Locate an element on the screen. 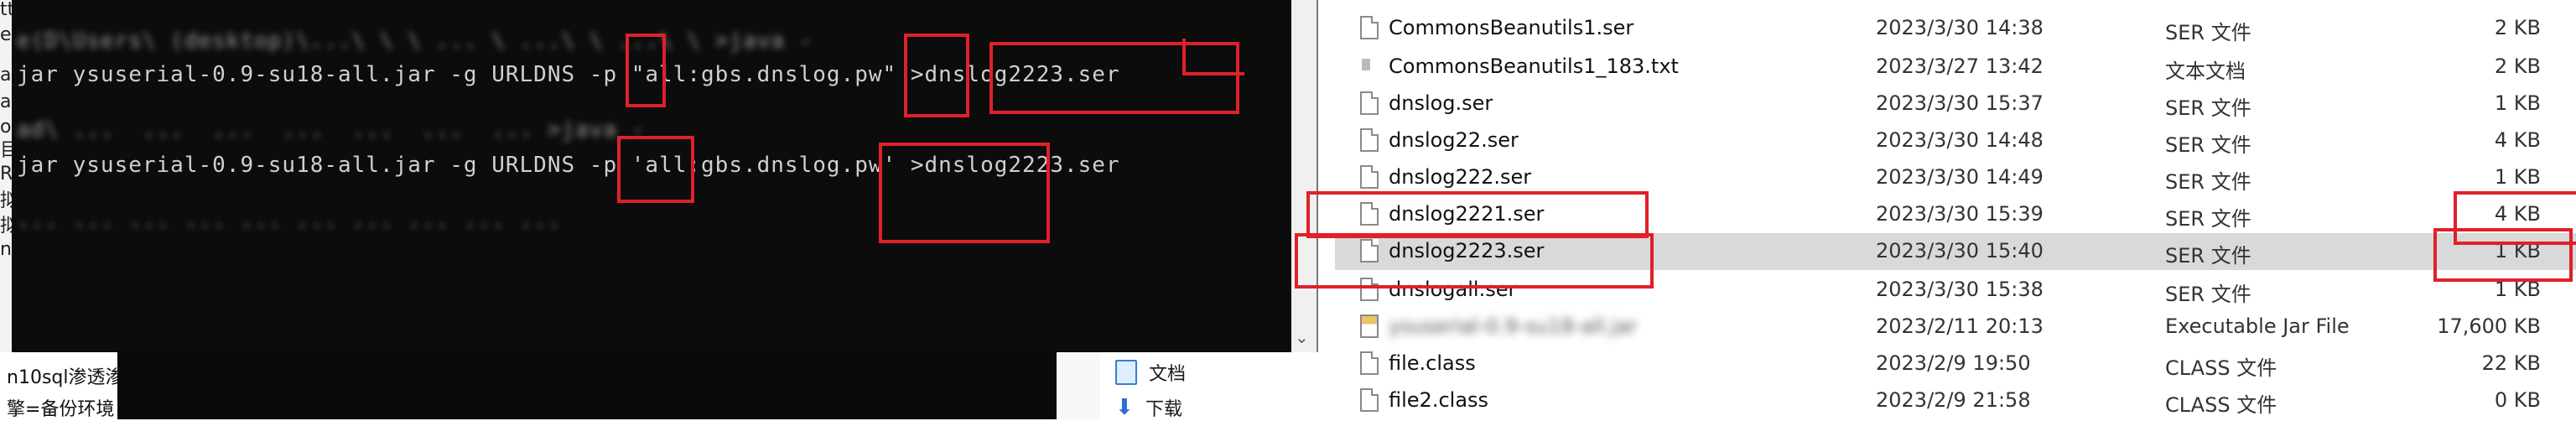 This screenshot has height=421, width=2576. file-size: 0 KB is located at coordinates (2517, 400).